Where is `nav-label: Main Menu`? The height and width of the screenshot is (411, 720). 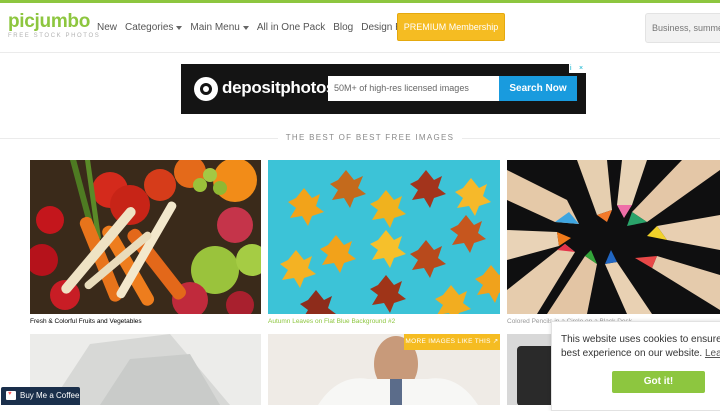 nav-label: Main Menu is located at coordinates (215, 27).